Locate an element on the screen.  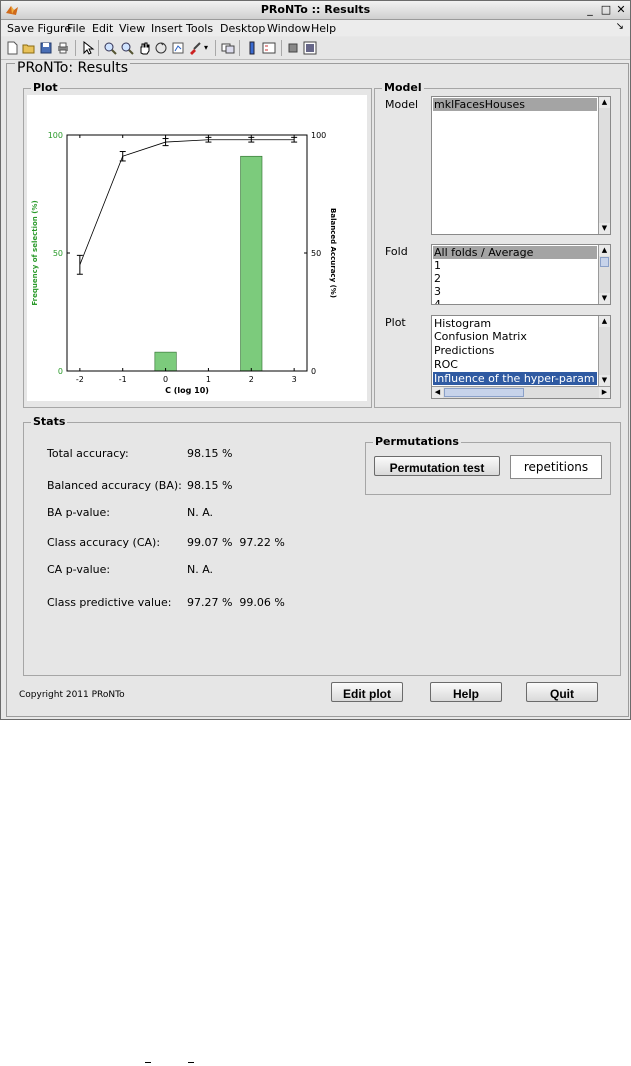
x-tick-label: -1 is located at coordinates (123, 379).